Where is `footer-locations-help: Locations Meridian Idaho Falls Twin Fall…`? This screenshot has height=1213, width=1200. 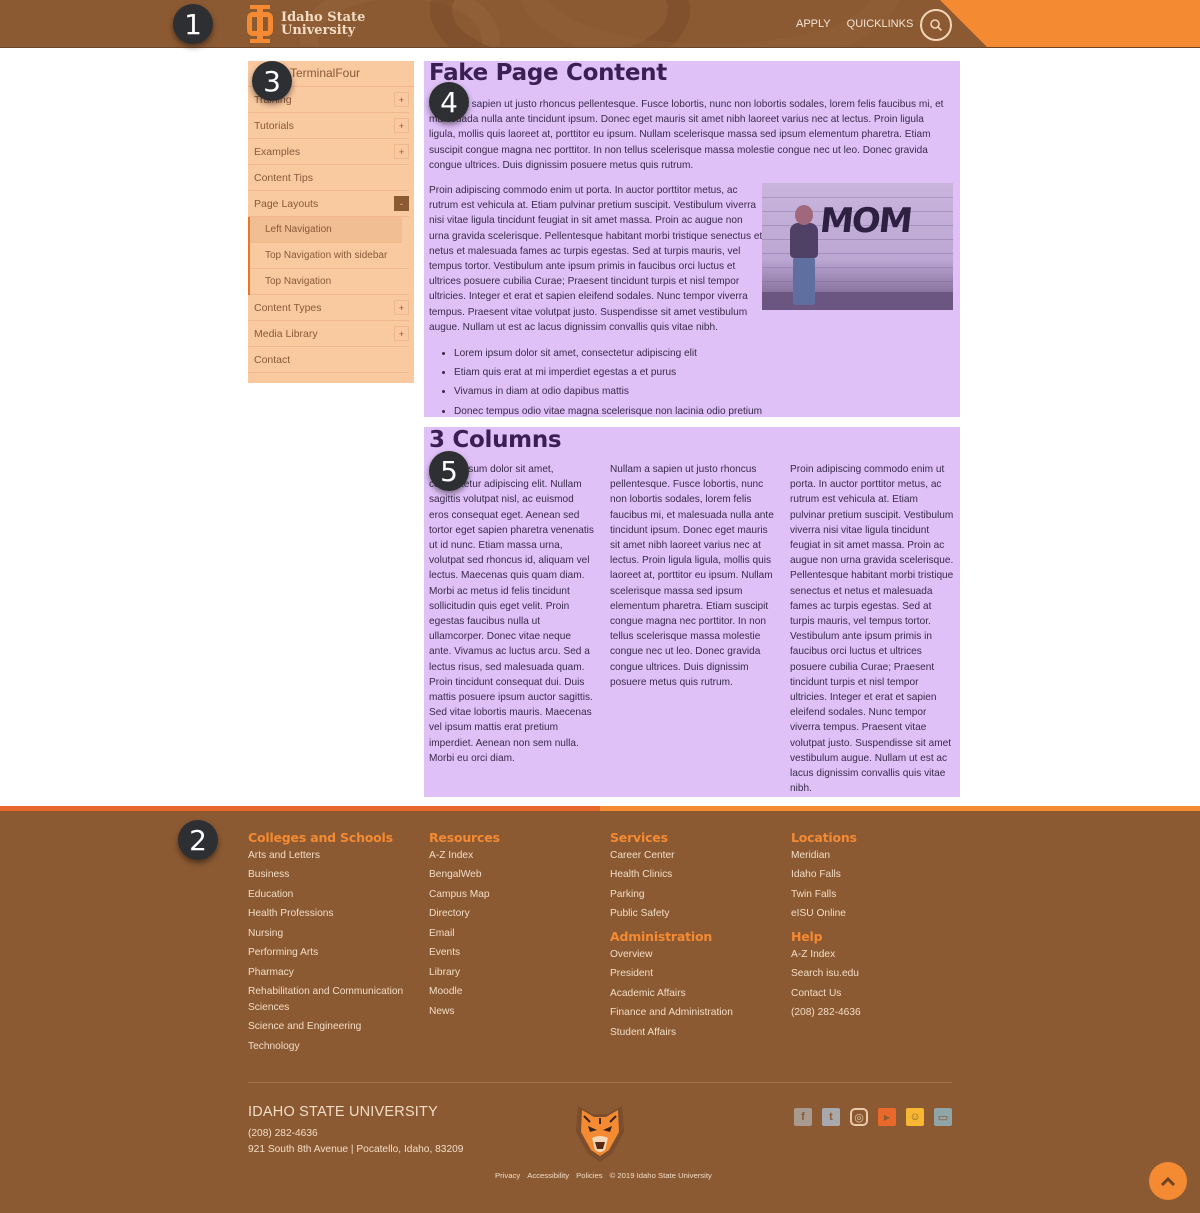
footer-locations-help: Locations Meridian Idaho Falls Twin Fall… is located at coordinates (826, 927).